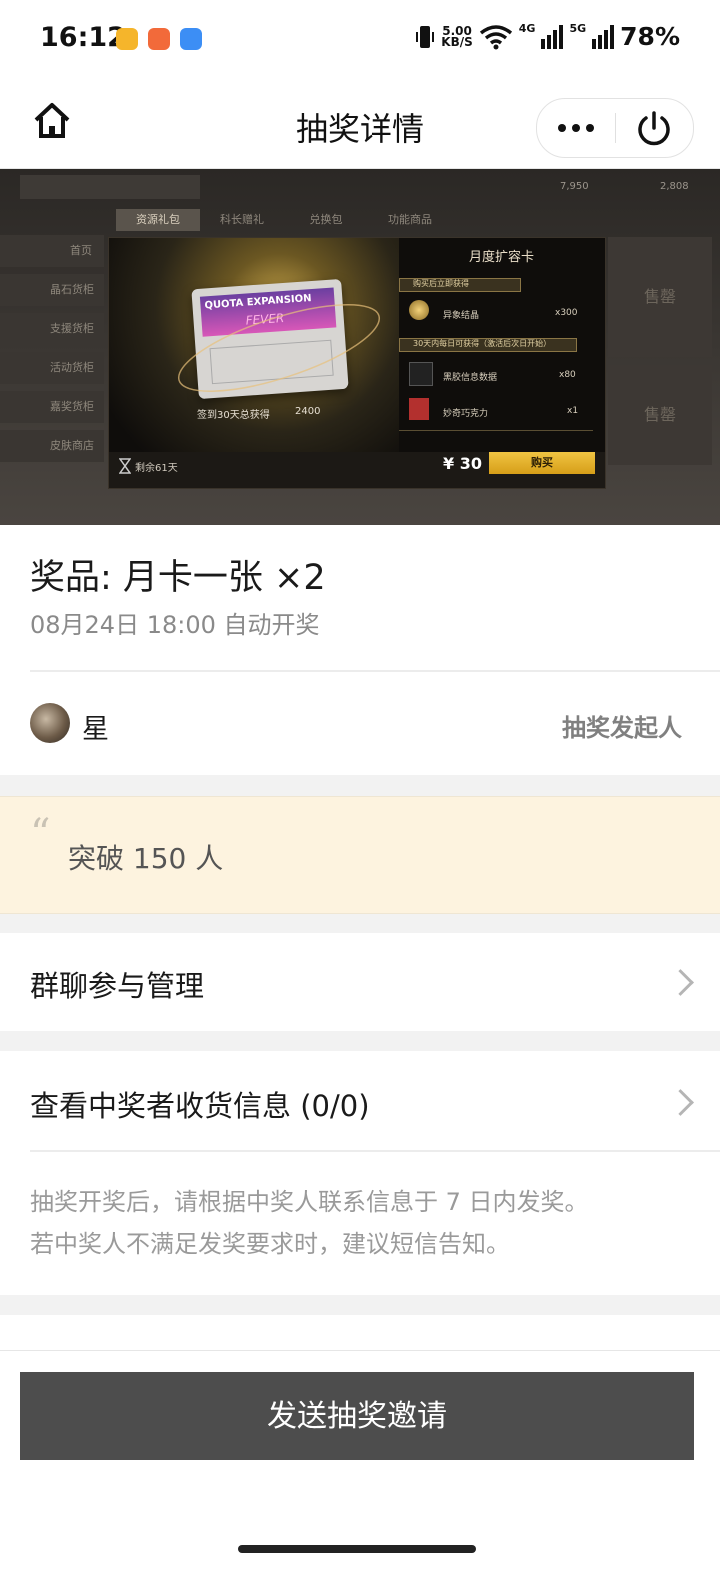 This screenshot has height=1584, width=720. What do you see at coordinates (50, 723) in the screenshot?
I see `avatar` at bounding box center [50, 723].